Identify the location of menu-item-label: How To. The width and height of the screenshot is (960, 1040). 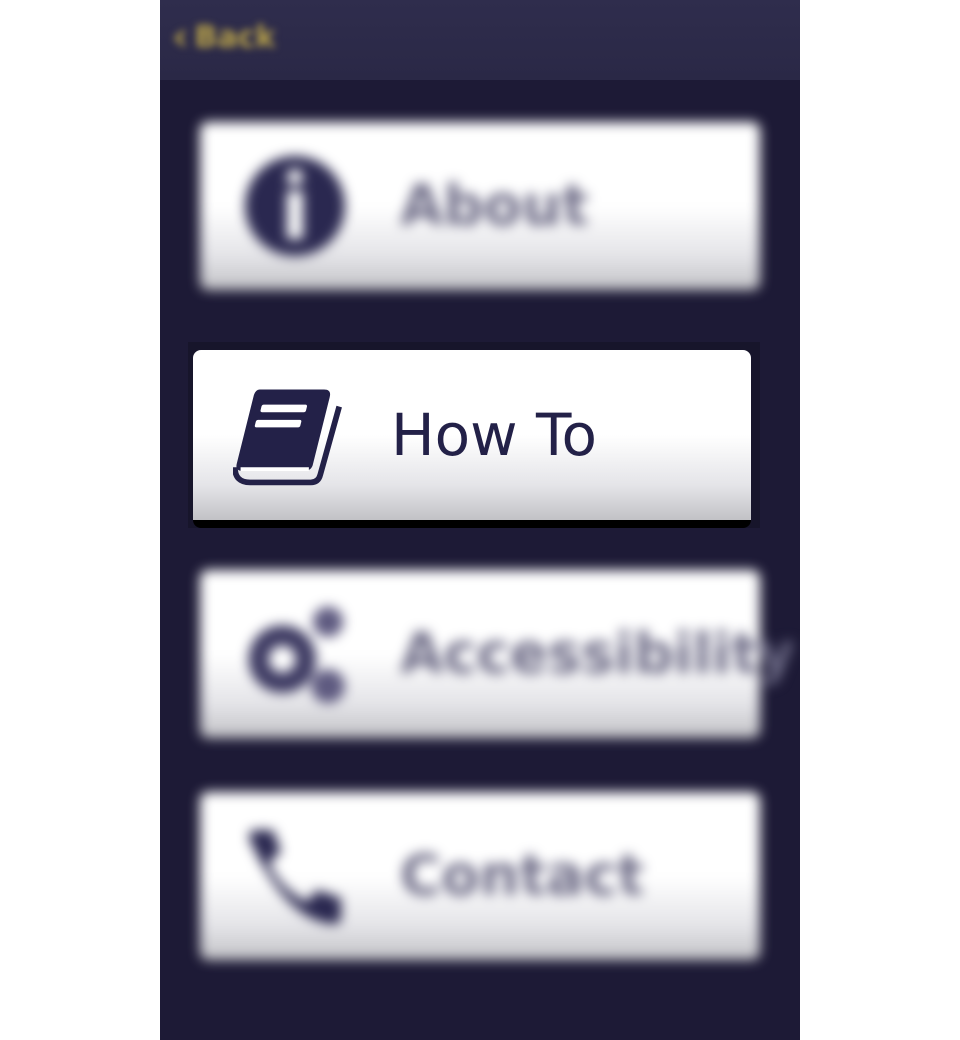
(494, 435).